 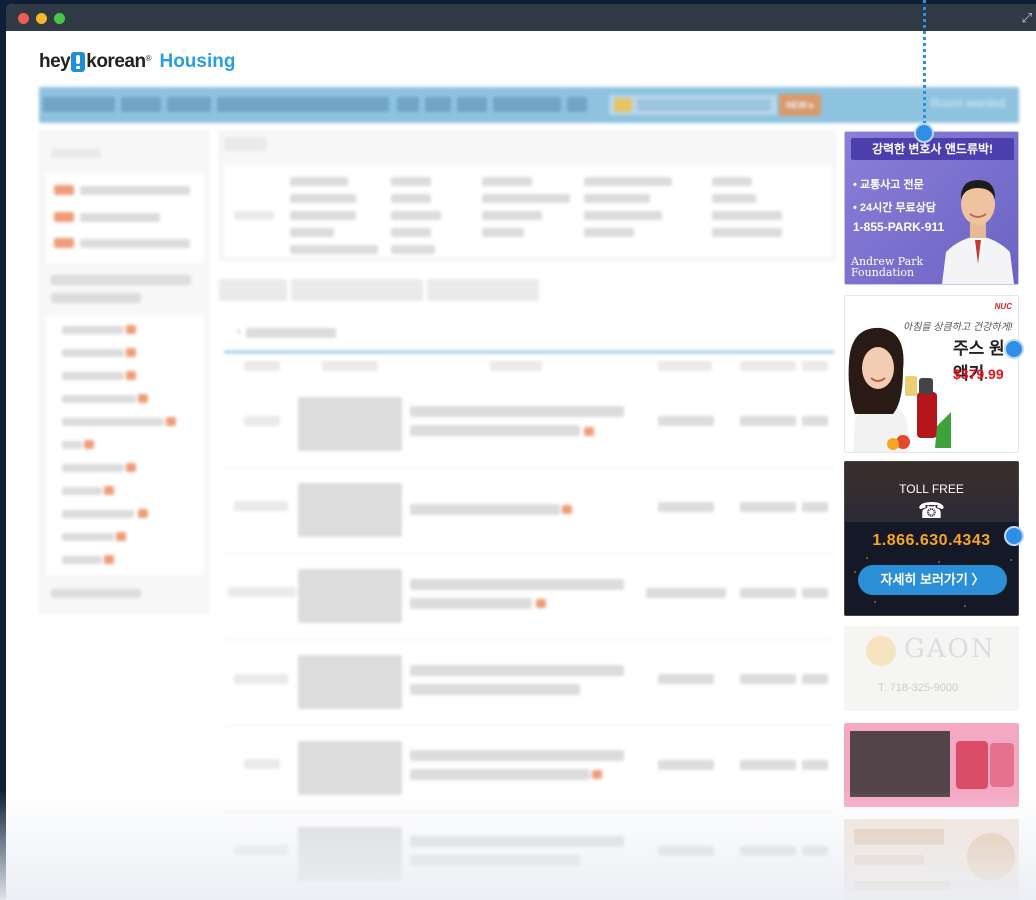 What do you see at coordinates (197, 61) in the screenshot?
I see `logo-housing: Housing` at bounding box center [197, 61].